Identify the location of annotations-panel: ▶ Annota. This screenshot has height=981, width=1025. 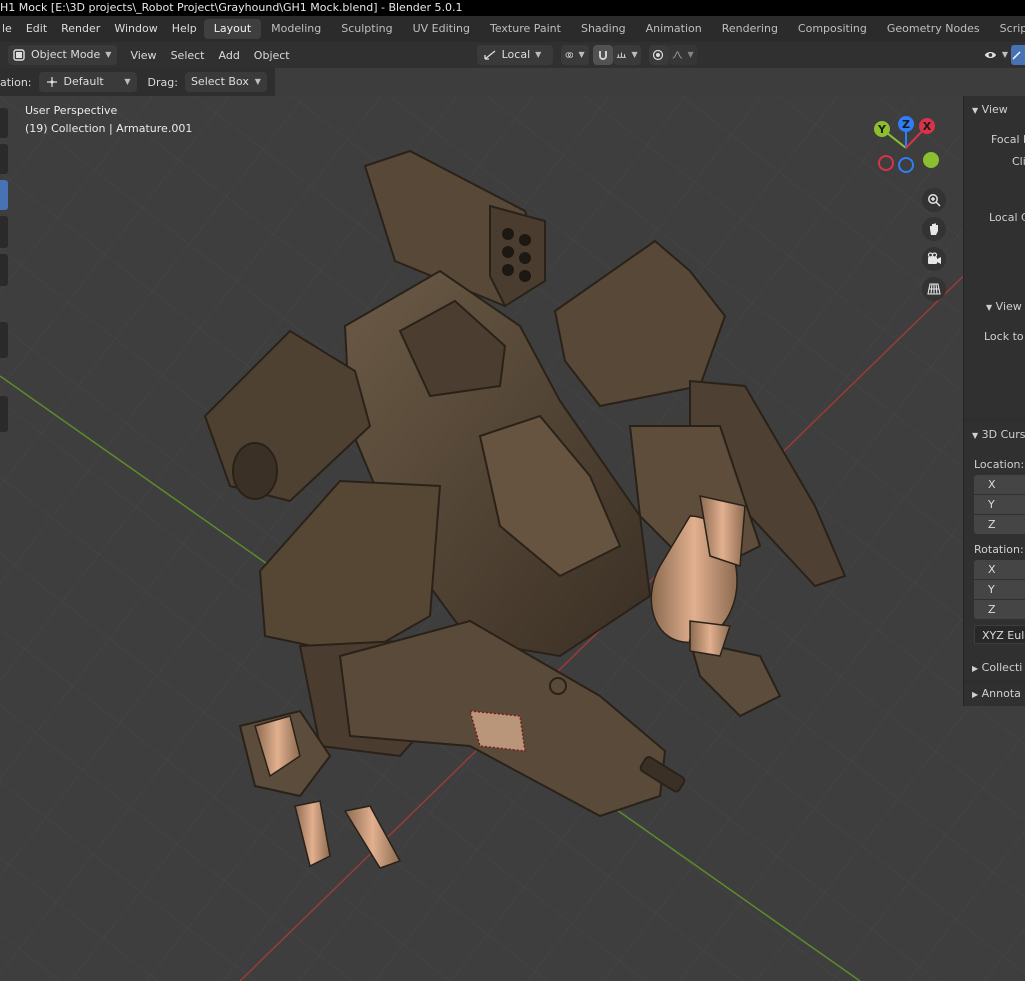
(994, 694).